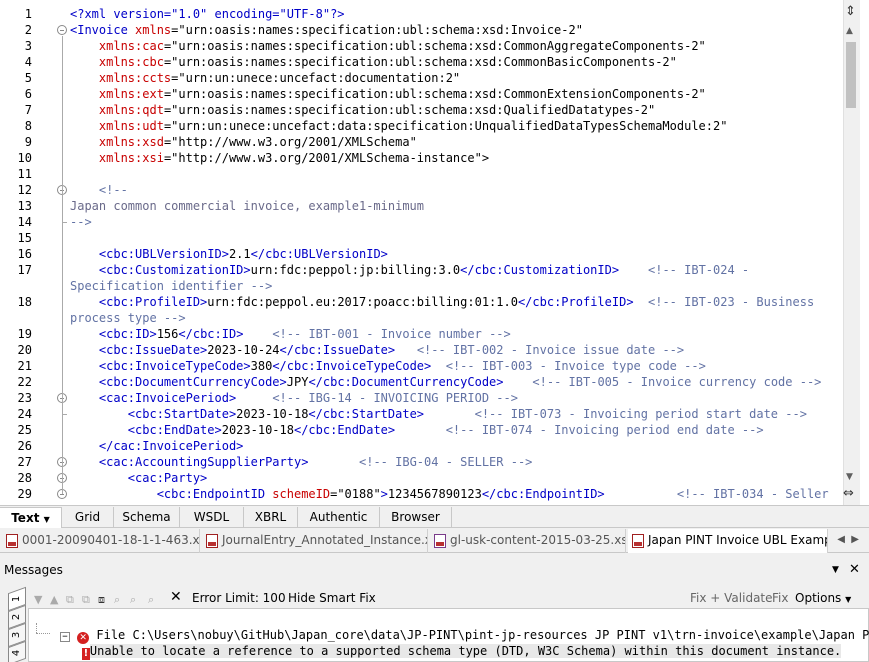  What do you see at coordinates (86, 600) in the screenshot?
I see `copy-all-icon: ⧉` at bounding box center [86, 600].